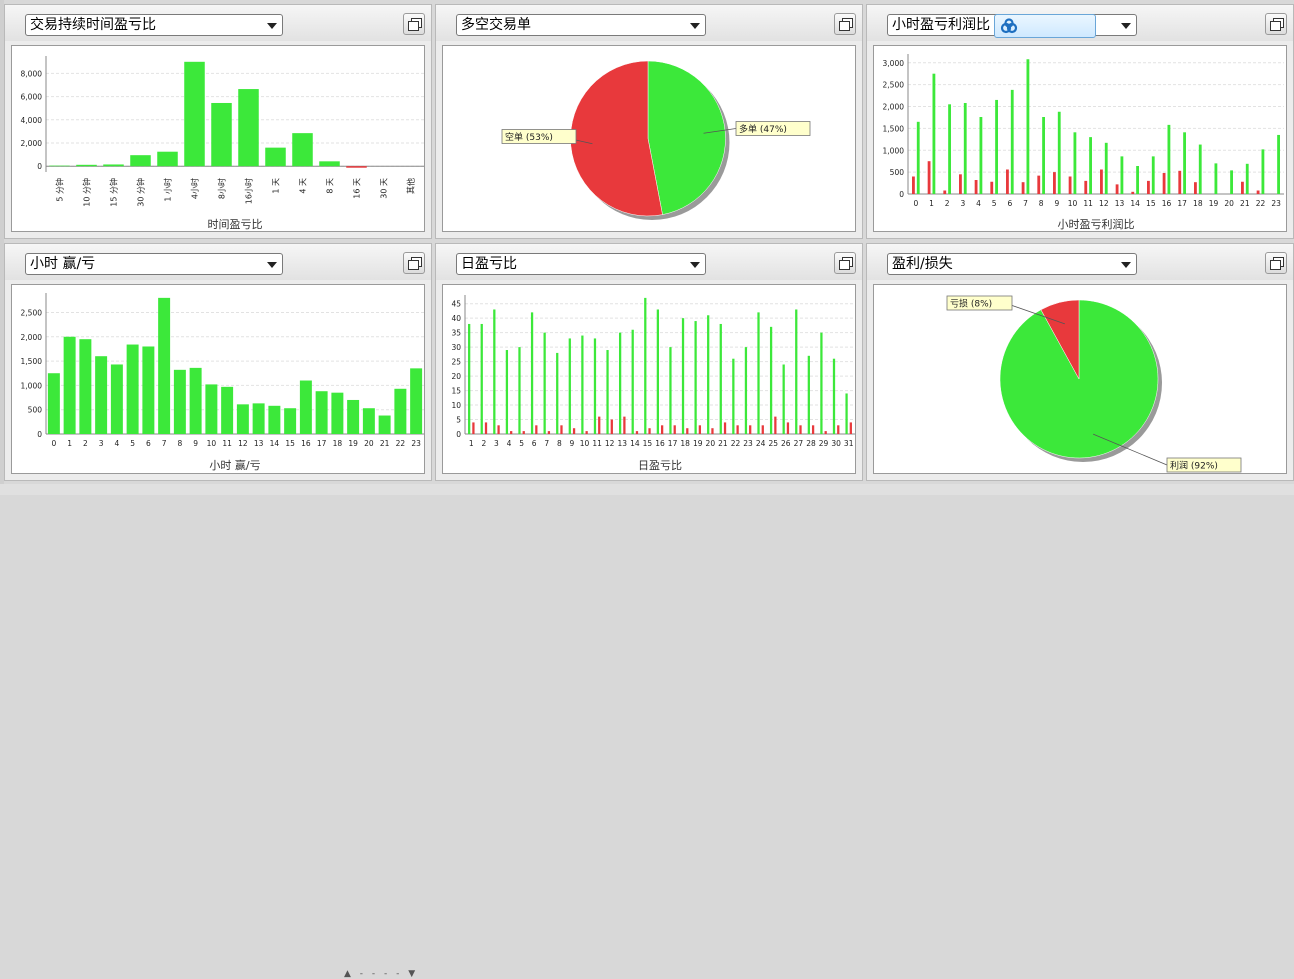 Image resolution: width=1294 pixels, height=979 pixels. Describe the element at coordinates (32, 97) in the screenshot. I see `y-tick-label: 6,000` at that location.